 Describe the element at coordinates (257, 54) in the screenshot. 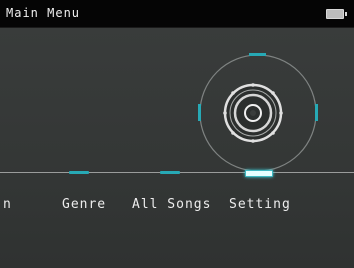

I see `orbit-tick-top` at that location.